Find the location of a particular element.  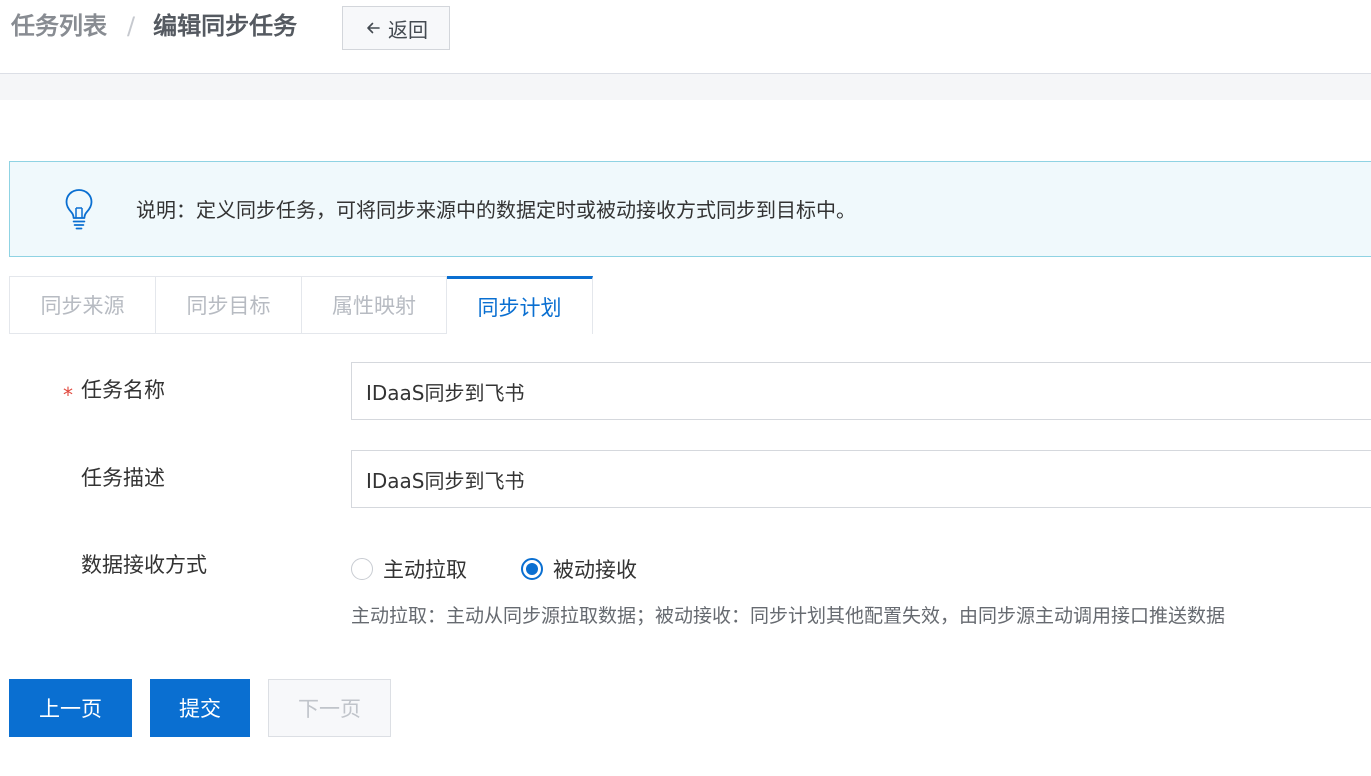

receive-mode-radio-group: 主动拉取 被动接收 is located at coordinates (521, 569).